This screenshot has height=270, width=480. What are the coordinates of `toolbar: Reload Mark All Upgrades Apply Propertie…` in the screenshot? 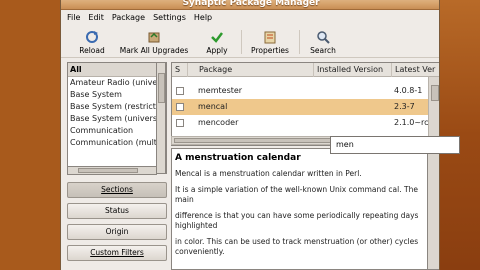 It's located at (250, 42).